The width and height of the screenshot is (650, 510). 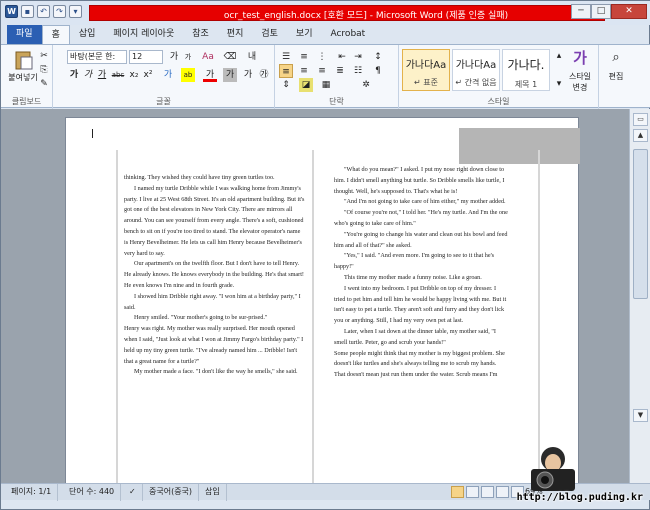 What do you see at coordinates (23, 77) in the screenshot?
I see `paste-button: 붙여넣기` at bounding box center [23, 77].